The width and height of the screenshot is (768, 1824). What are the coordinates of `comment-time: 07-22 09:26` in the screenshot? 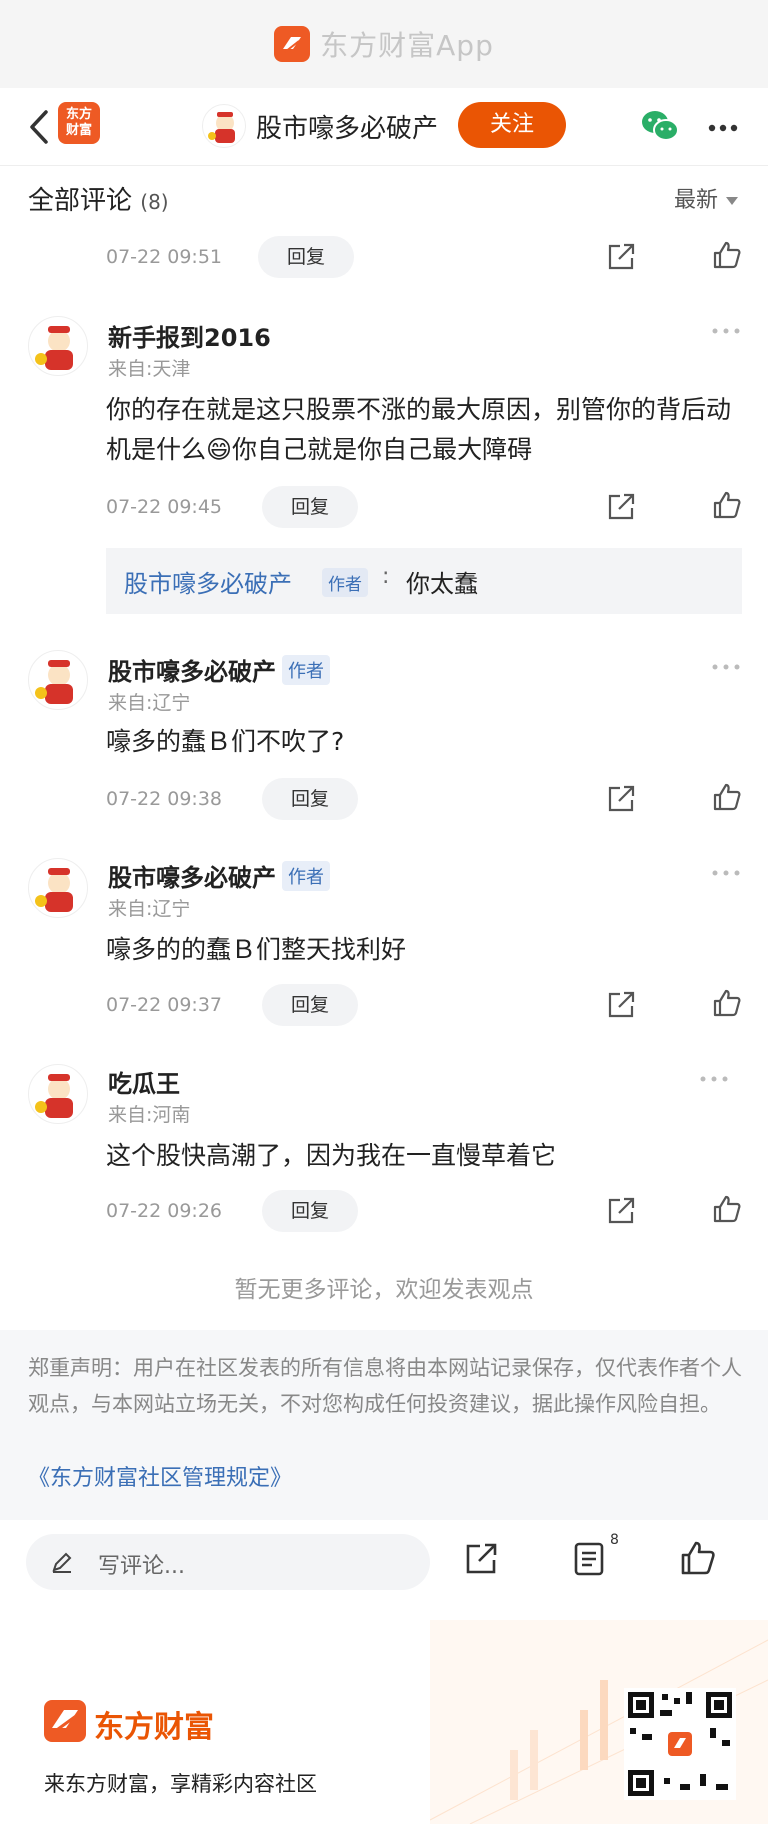 It's located at (164, 1211).